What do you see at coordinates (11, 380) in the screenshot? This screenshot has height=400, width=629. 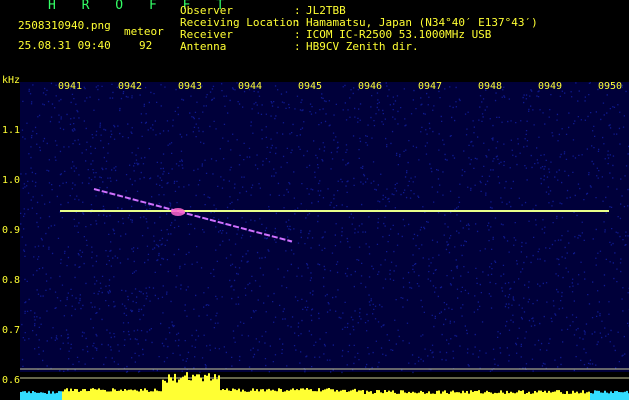 I see `y-tick-label: 0.6` at bounding box center [11, 380].